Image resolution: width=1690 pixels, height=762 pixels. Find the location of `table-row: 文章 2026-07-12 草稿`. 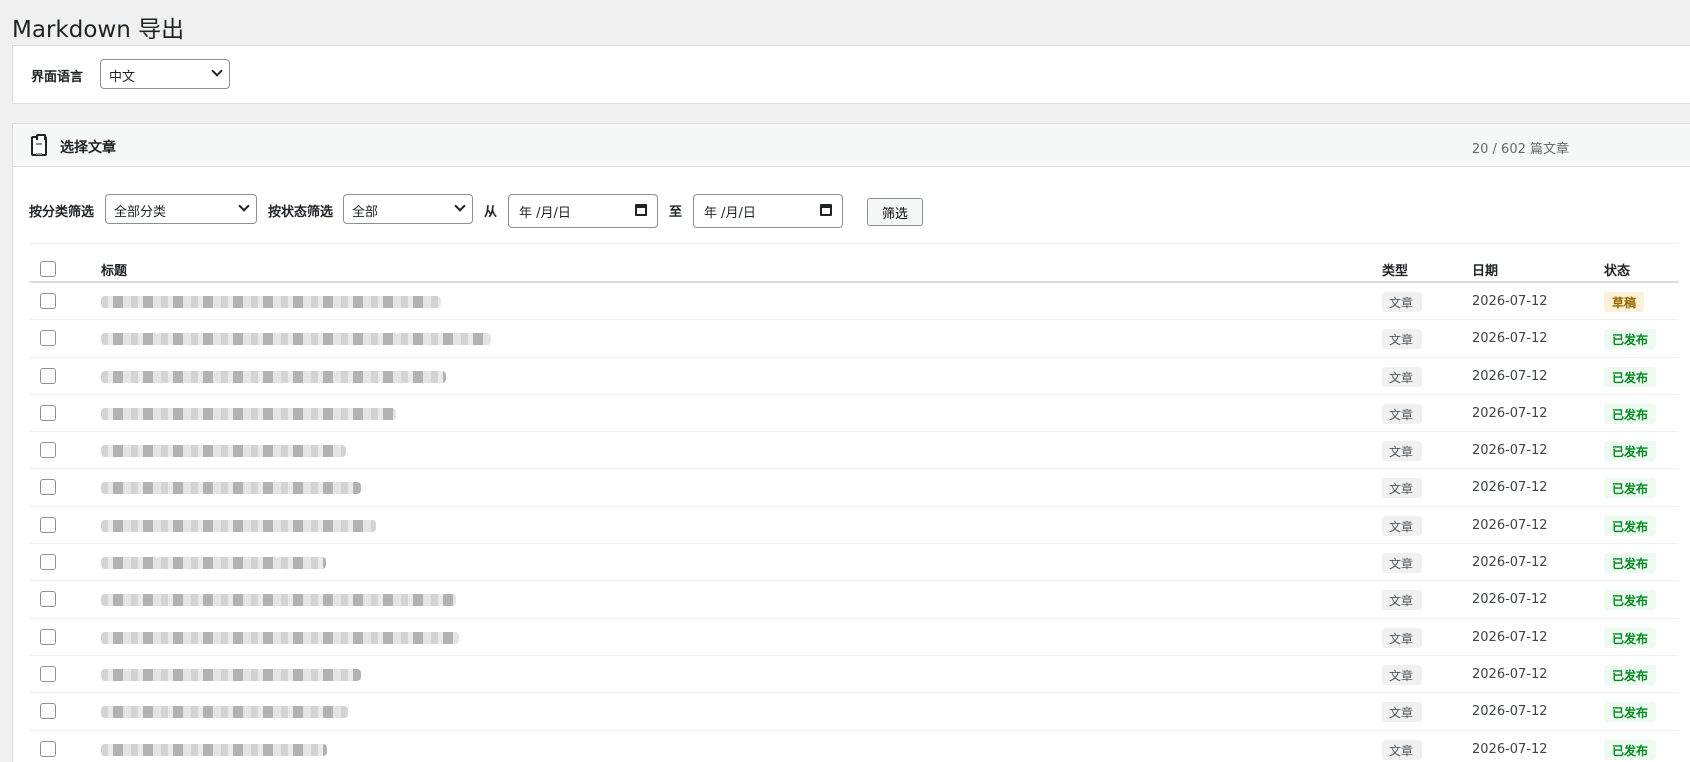

table-row: 文章 2026-07-12 草稿 is located at coordinates (854, 302).